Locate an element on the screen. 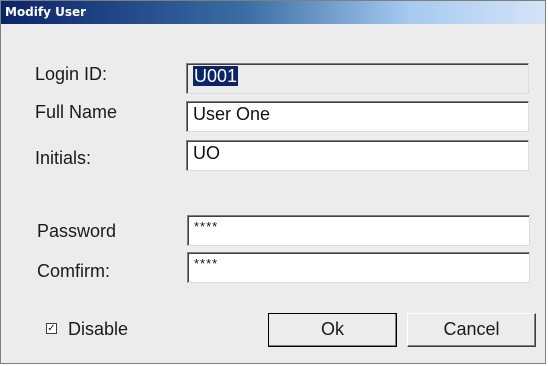 The image size is (548, 366). login-id-label: Login ID: is located at coordinates (71, 74).